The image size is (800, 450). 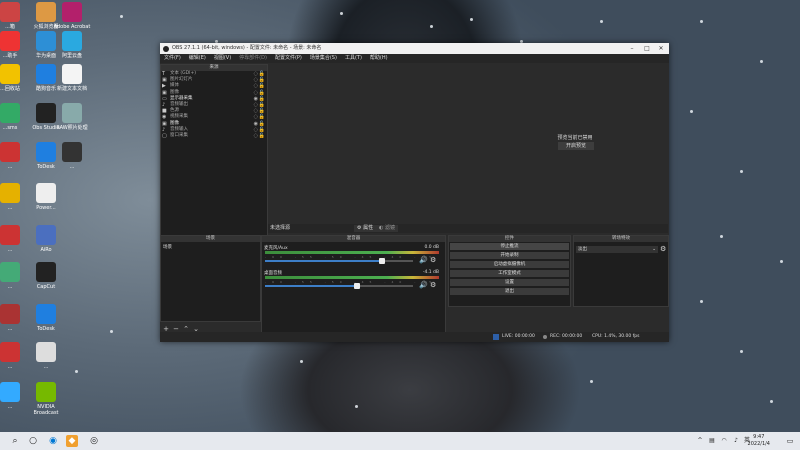 I want to click on menu-view: 视图(V), so click(x=222, y=58).